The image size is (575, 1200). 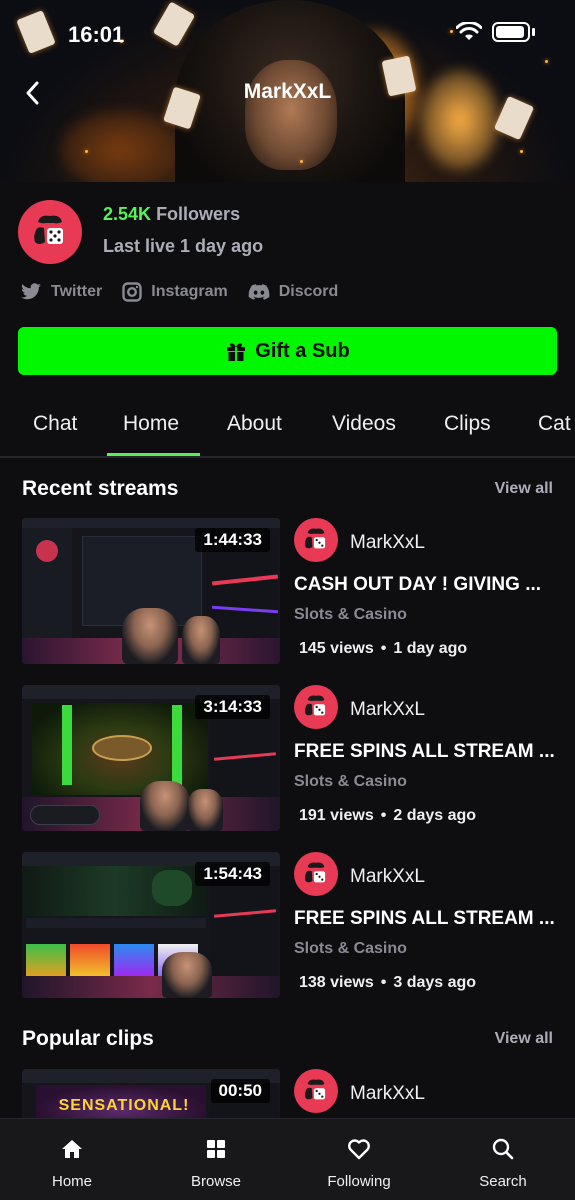 I want to click on gift-sub-button: Gift a Sub, so click(x=287, y=351).